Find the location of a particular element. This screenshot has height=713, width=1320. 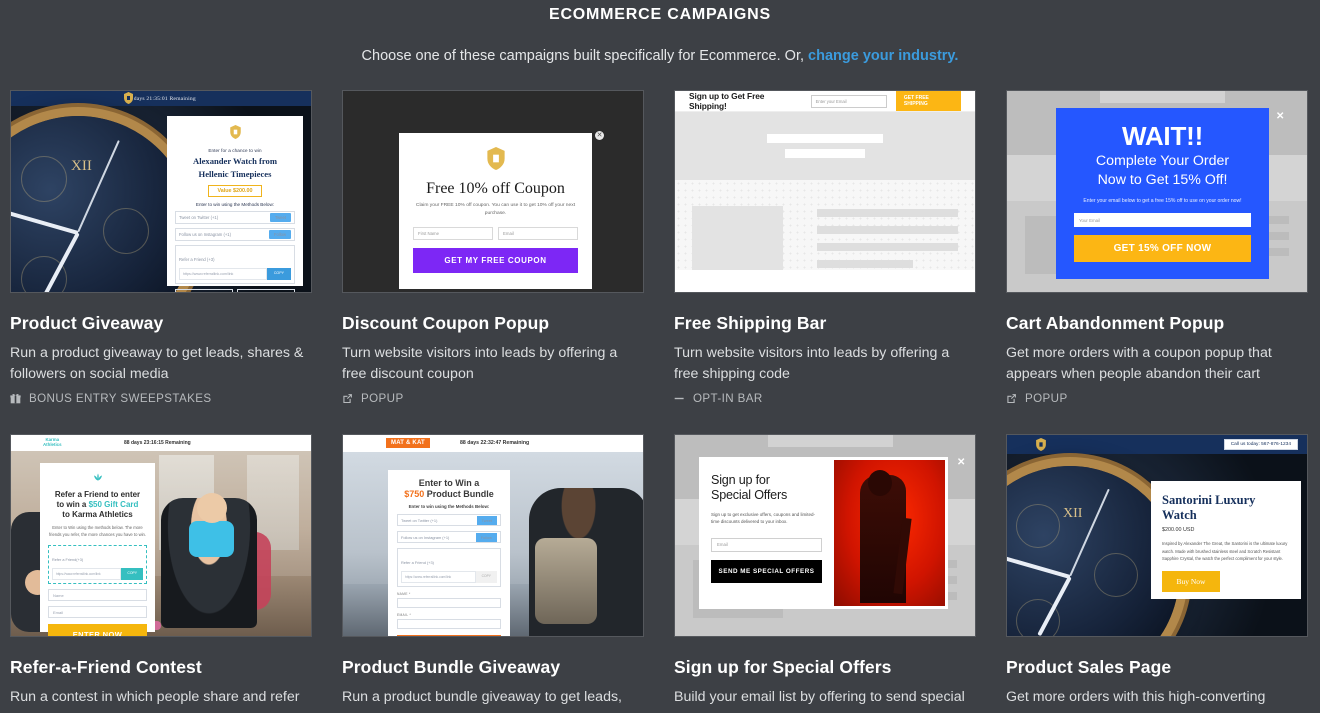

coupon-fields: First Name Email is located at coordinates (495, 233).